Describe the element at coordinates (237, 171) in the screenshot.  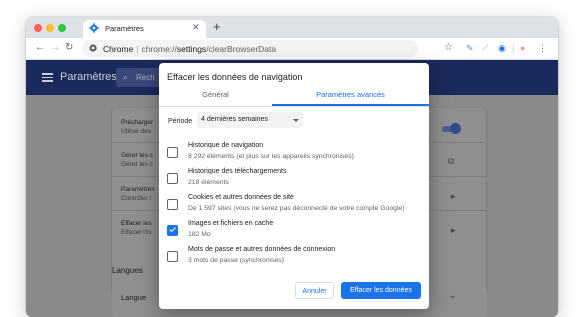
I see `option-title: Historique des téléchargements` at that location.